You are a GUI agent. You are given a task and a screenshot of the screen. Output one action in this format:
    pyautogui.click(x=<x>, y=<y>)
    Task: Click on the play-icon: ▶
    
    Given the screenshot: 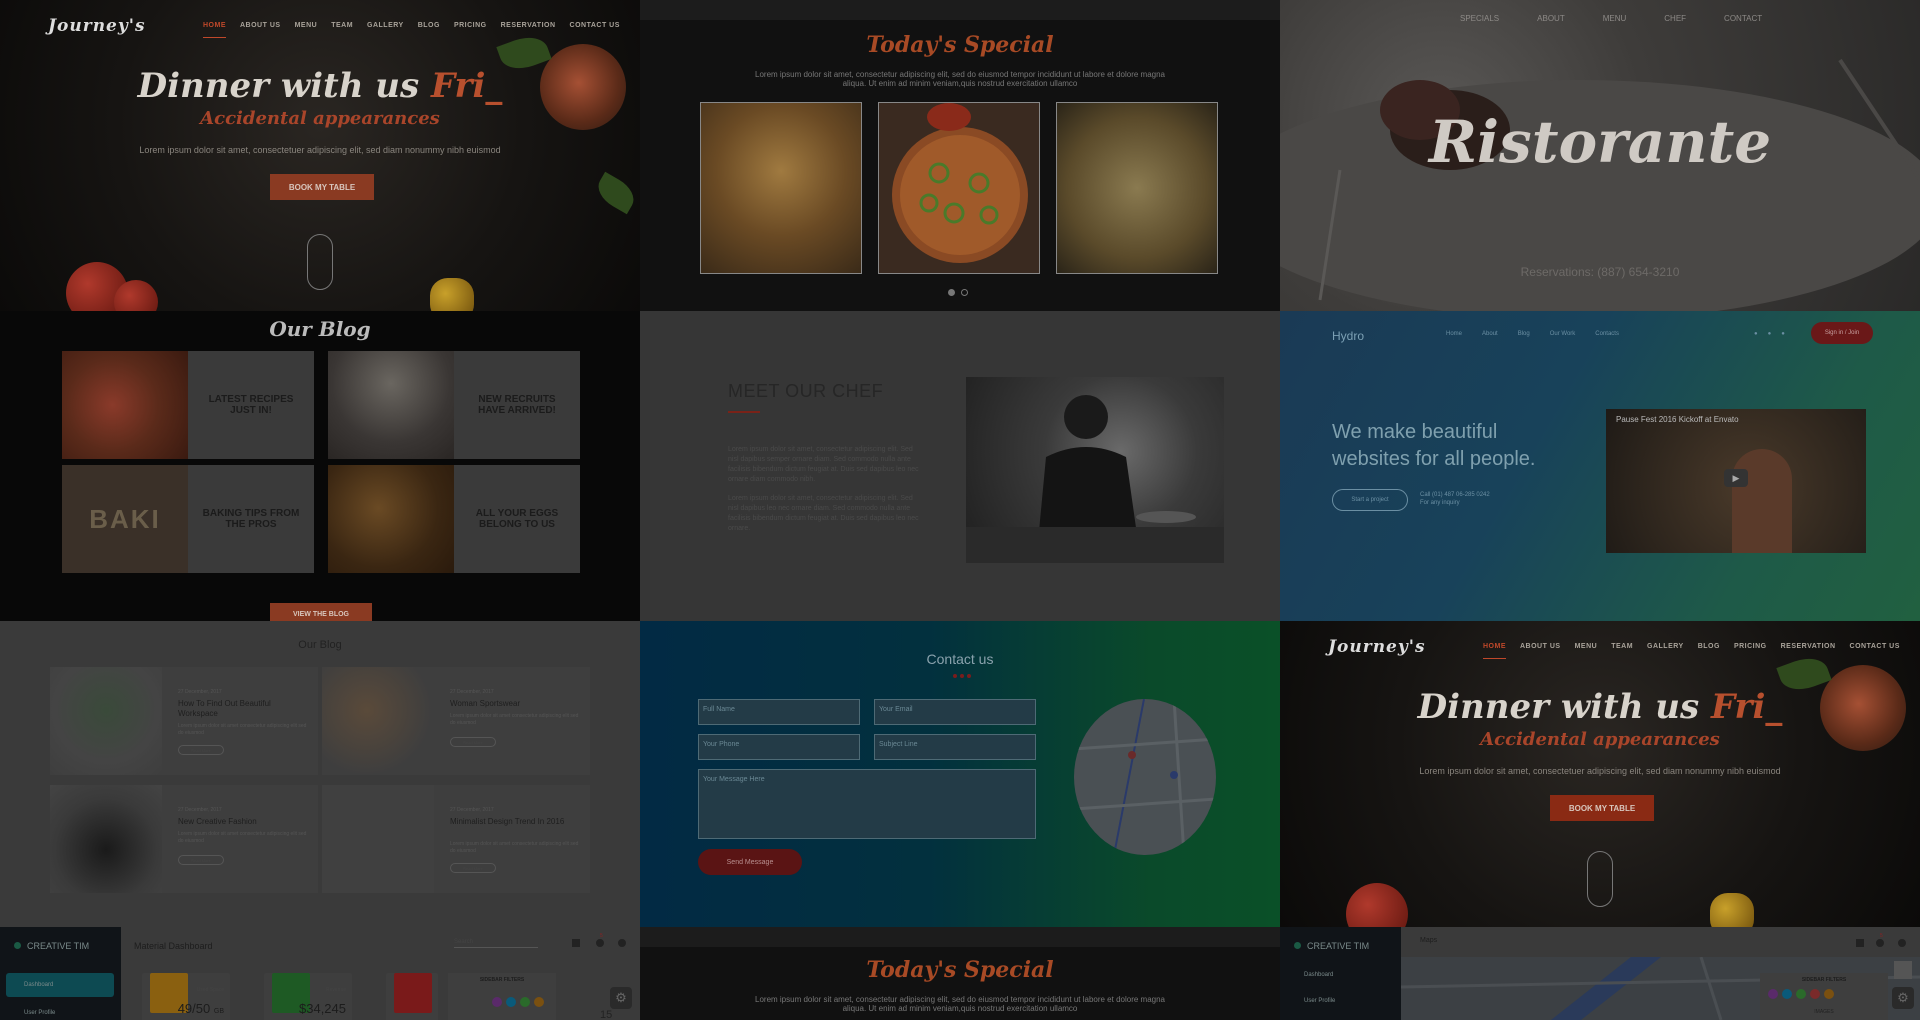 What is the action you would take?
    pyautogui.click(x=1736, y=478)
    